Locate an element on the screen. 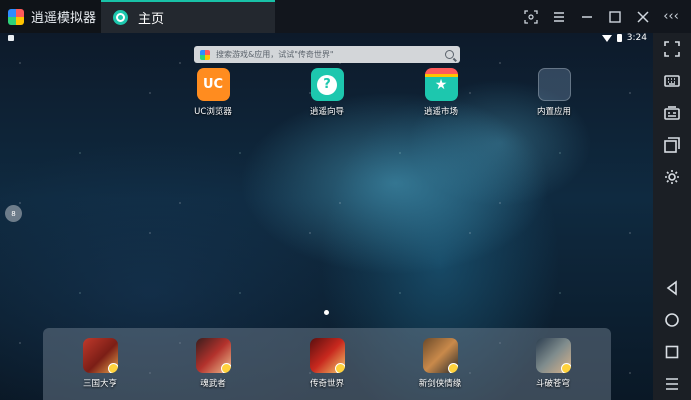  home-button is located at coordinates (672, 320).